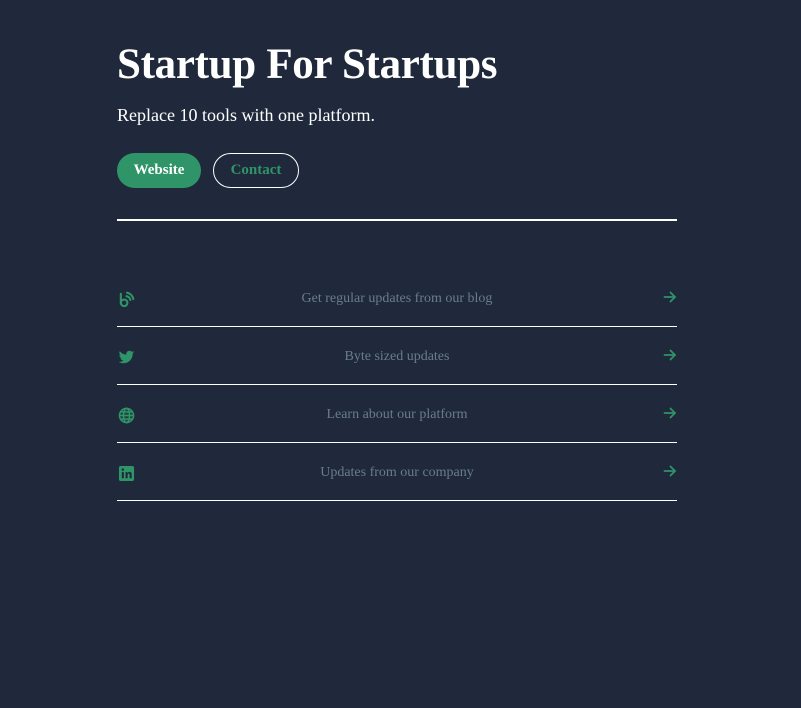 Image resolution: width=801 pixels, height=708 pixels. I want to click on link-item-blog: Get regular updates from our blog, so click(397, 298).